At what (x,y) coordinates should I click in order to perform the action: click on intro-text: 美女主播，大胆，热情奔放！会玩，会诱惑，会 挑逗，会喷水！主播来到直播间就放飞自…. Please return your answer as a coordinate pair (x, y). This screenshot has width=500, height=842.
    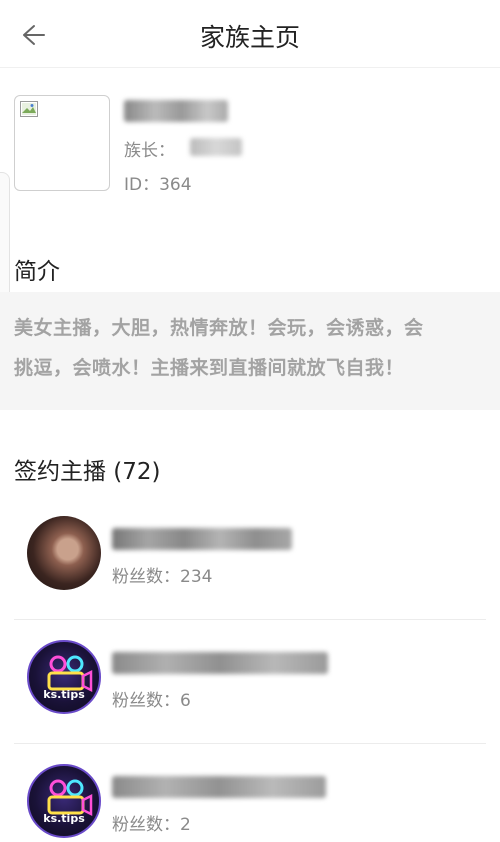
    Looking at the image, I should click on (250, 351).